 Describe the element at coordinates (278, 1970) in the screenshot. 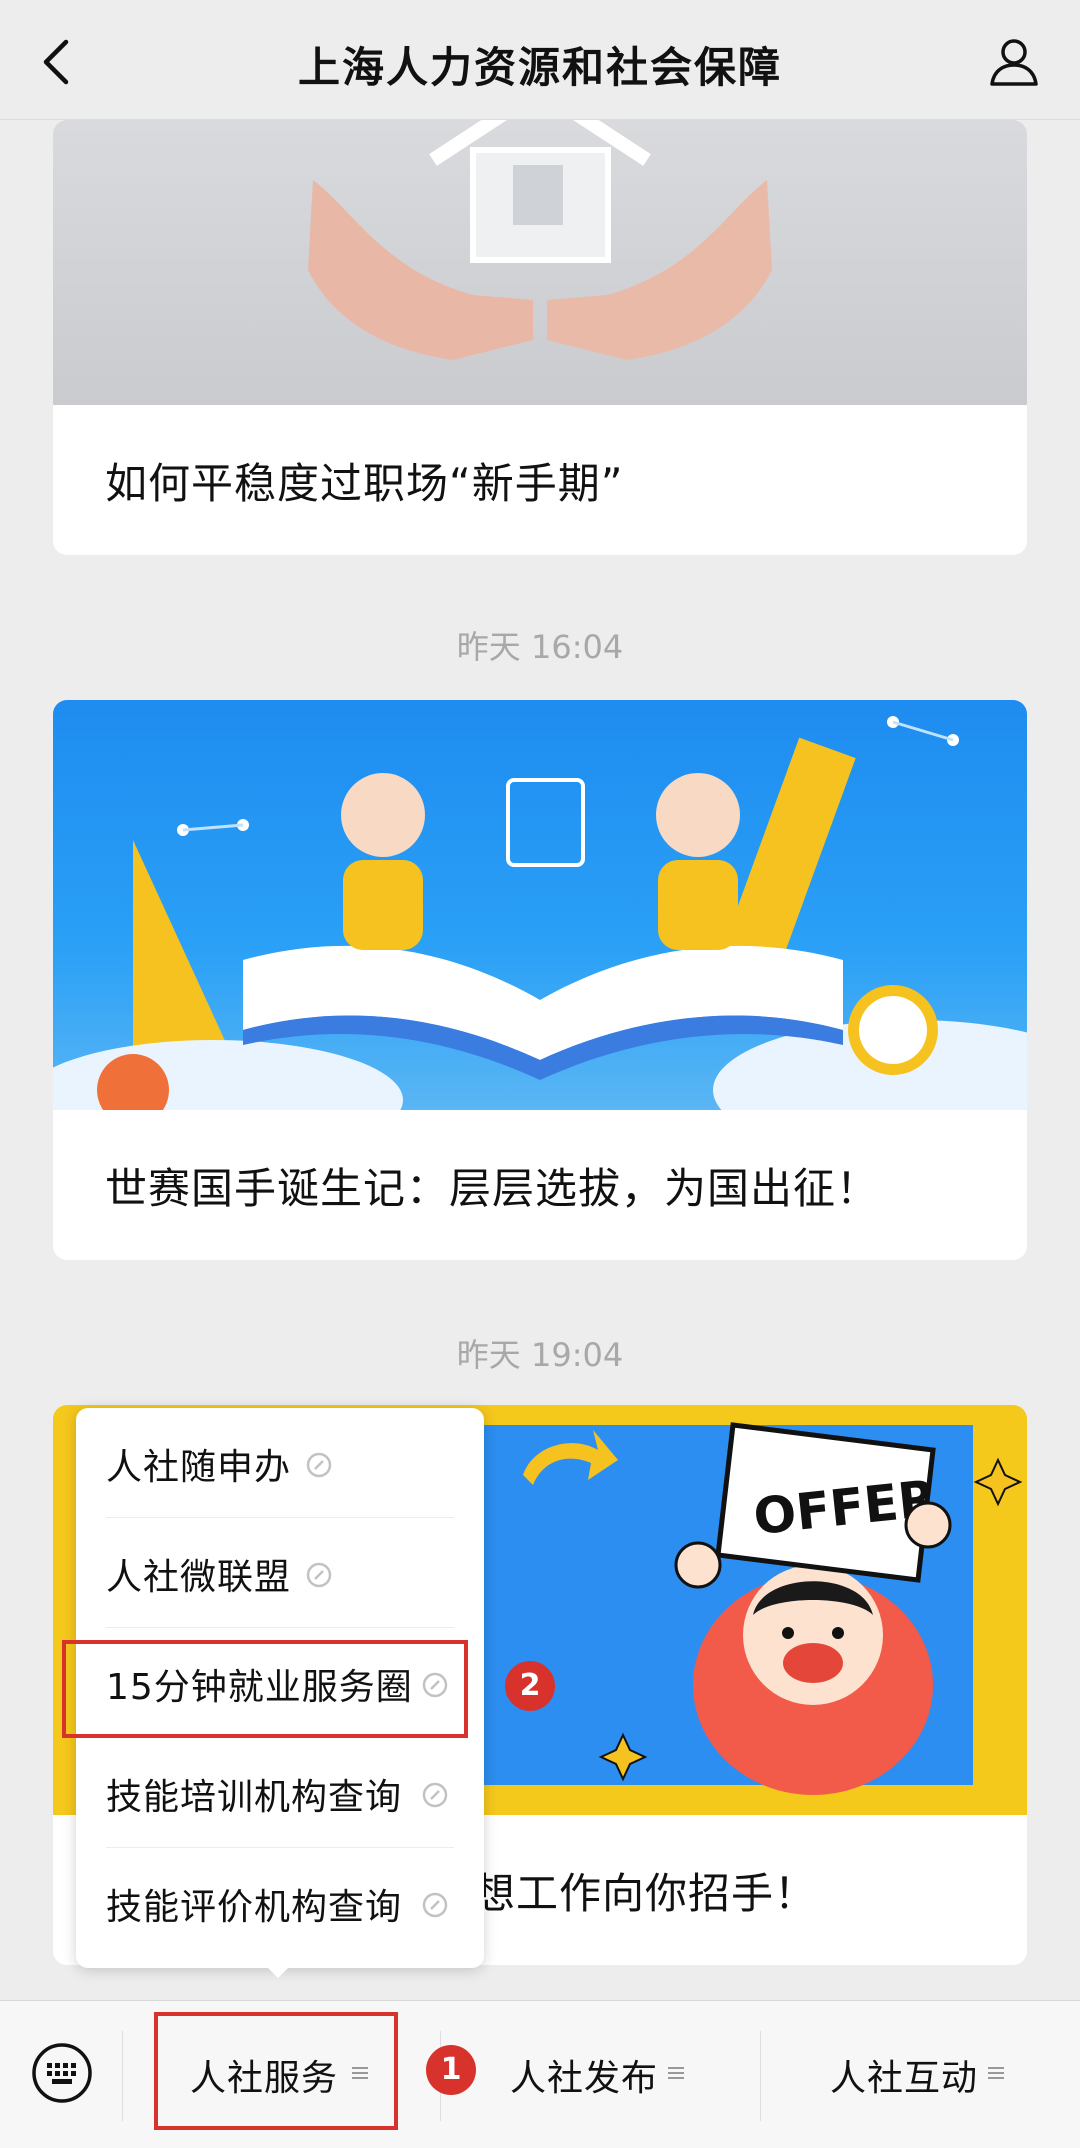

I see `submenu-pointer` at that location.